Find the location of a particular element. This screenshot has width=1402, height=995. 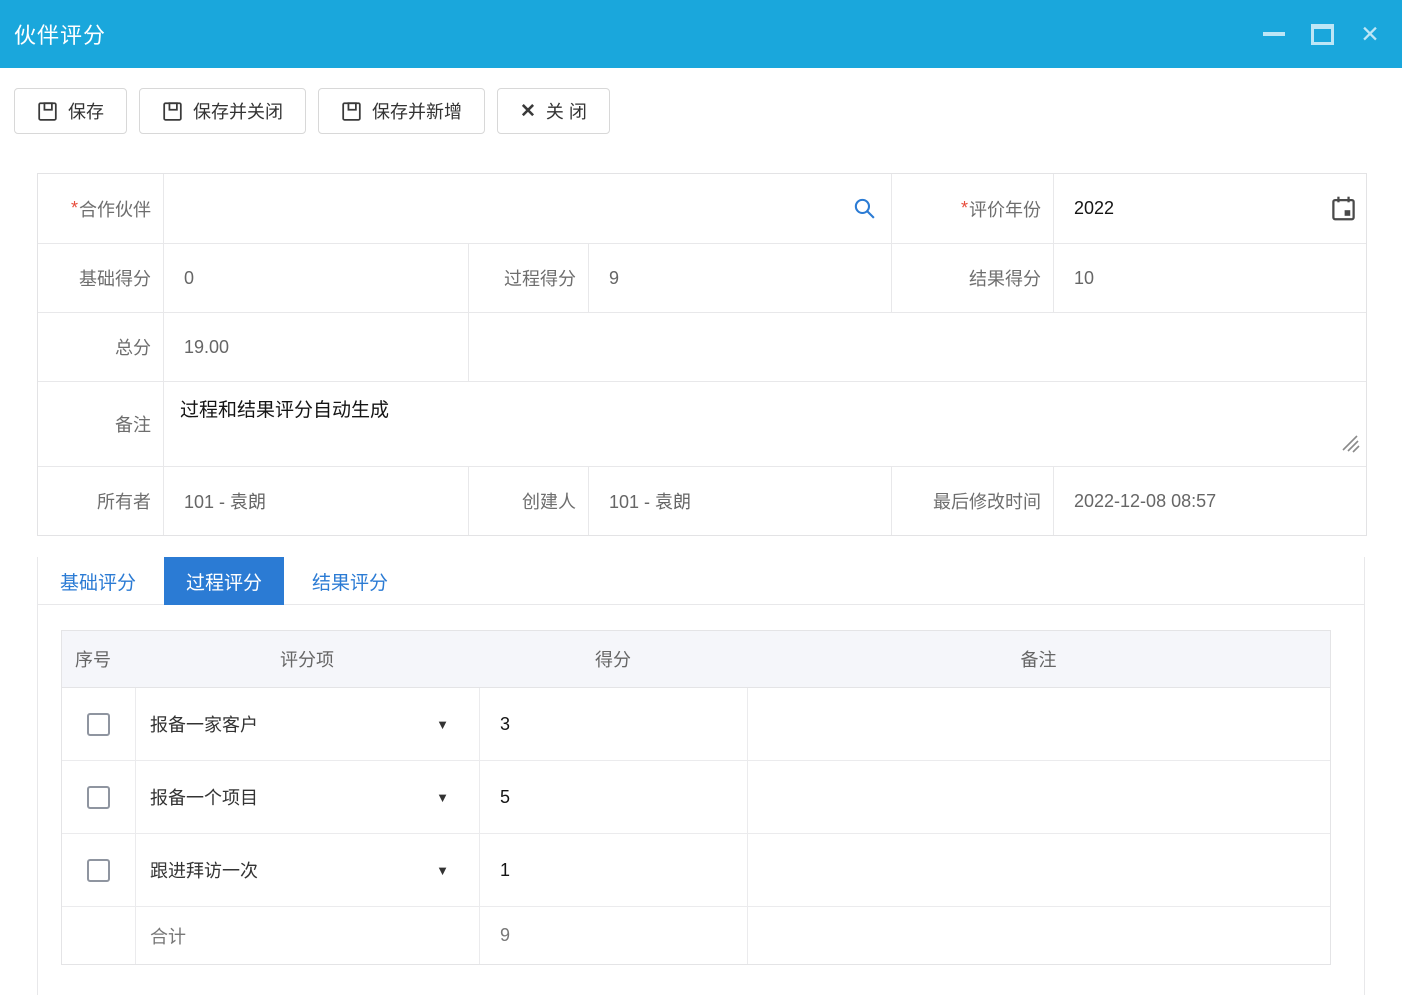

window-close-button: ✕ is located at coordinates (1370, 34).